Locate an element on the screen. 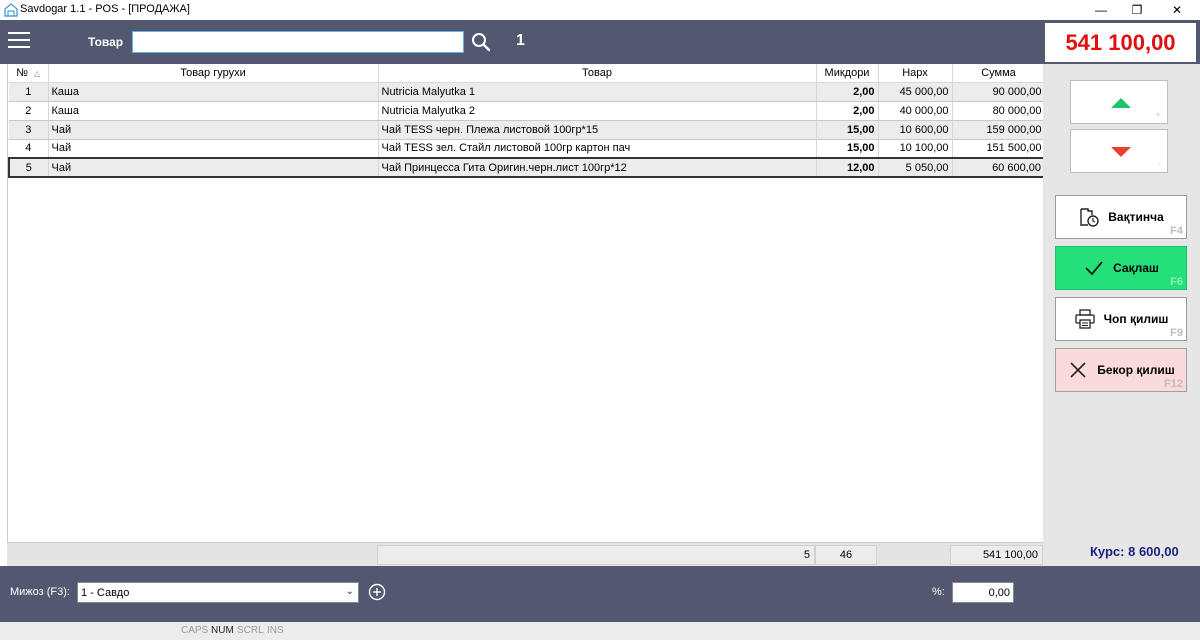 This screenshot has height=640, width=1200. row-sum: 60 600,00 is located at coordinates (999, 167).